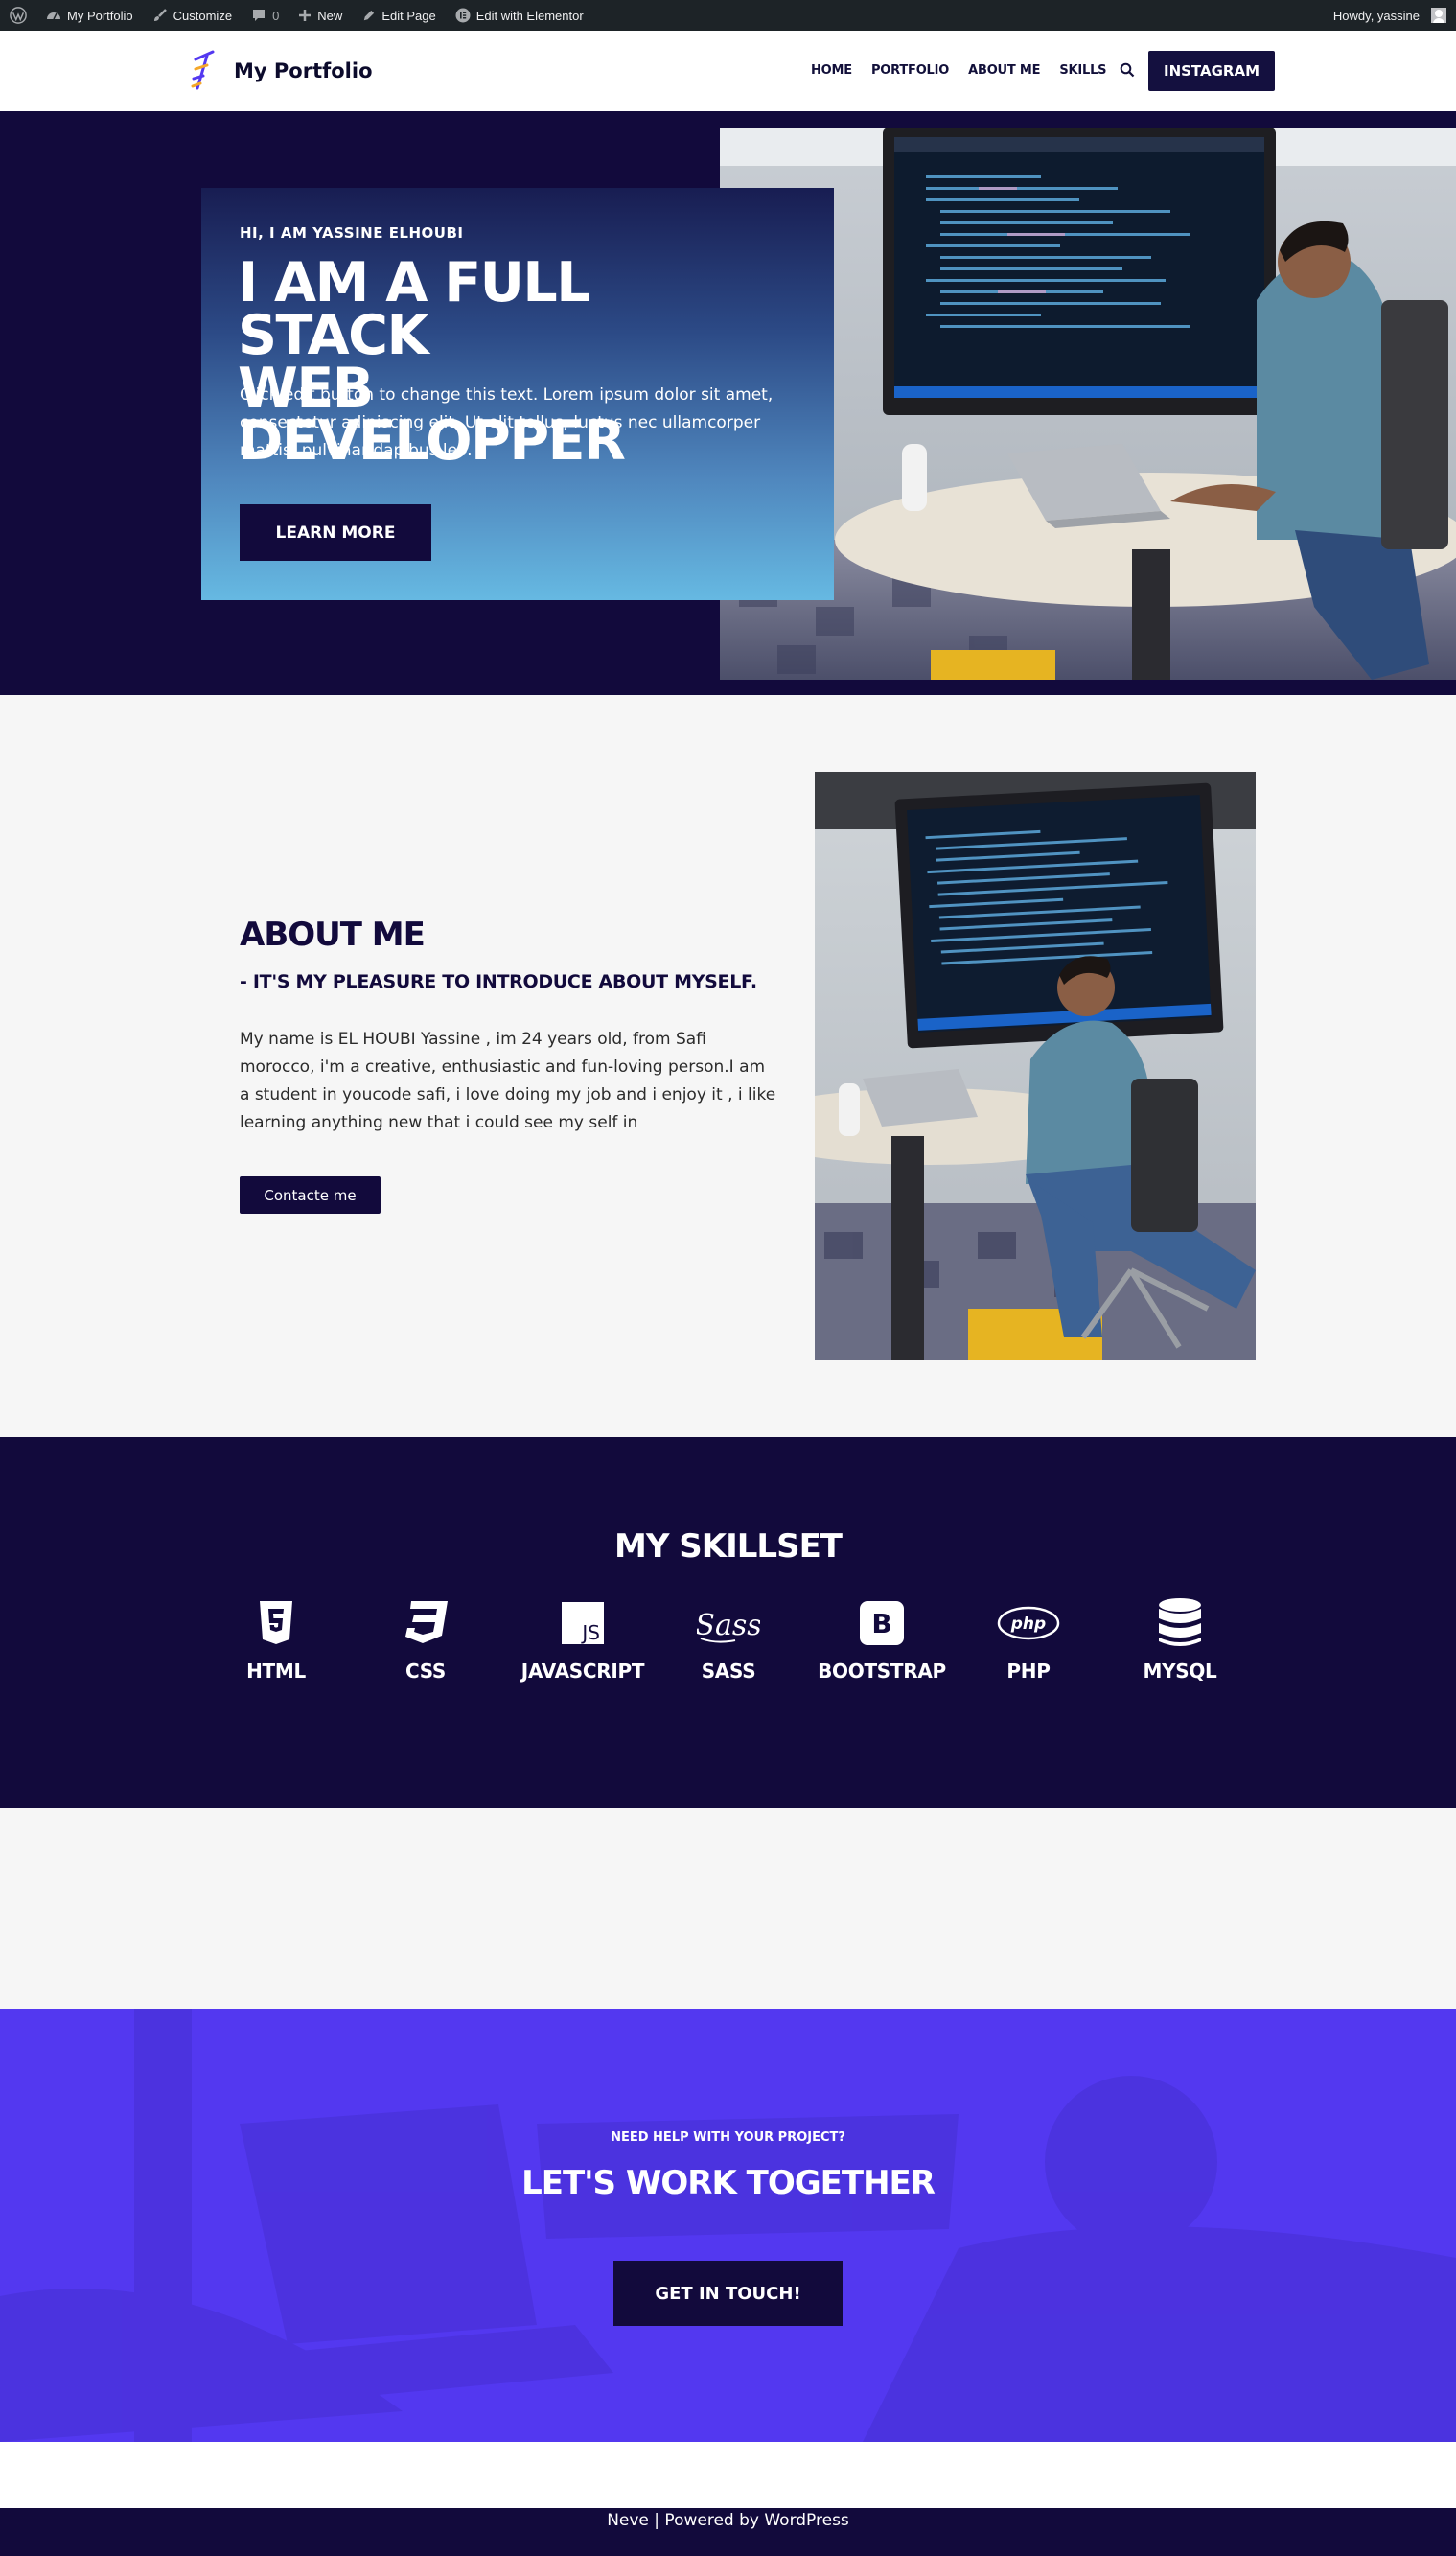 This screenshot has height=2556, width=1456. What do you see at coordinates (1438, 16) in the screenshot?
I see `avatar` at bounding box center [1438, 16].